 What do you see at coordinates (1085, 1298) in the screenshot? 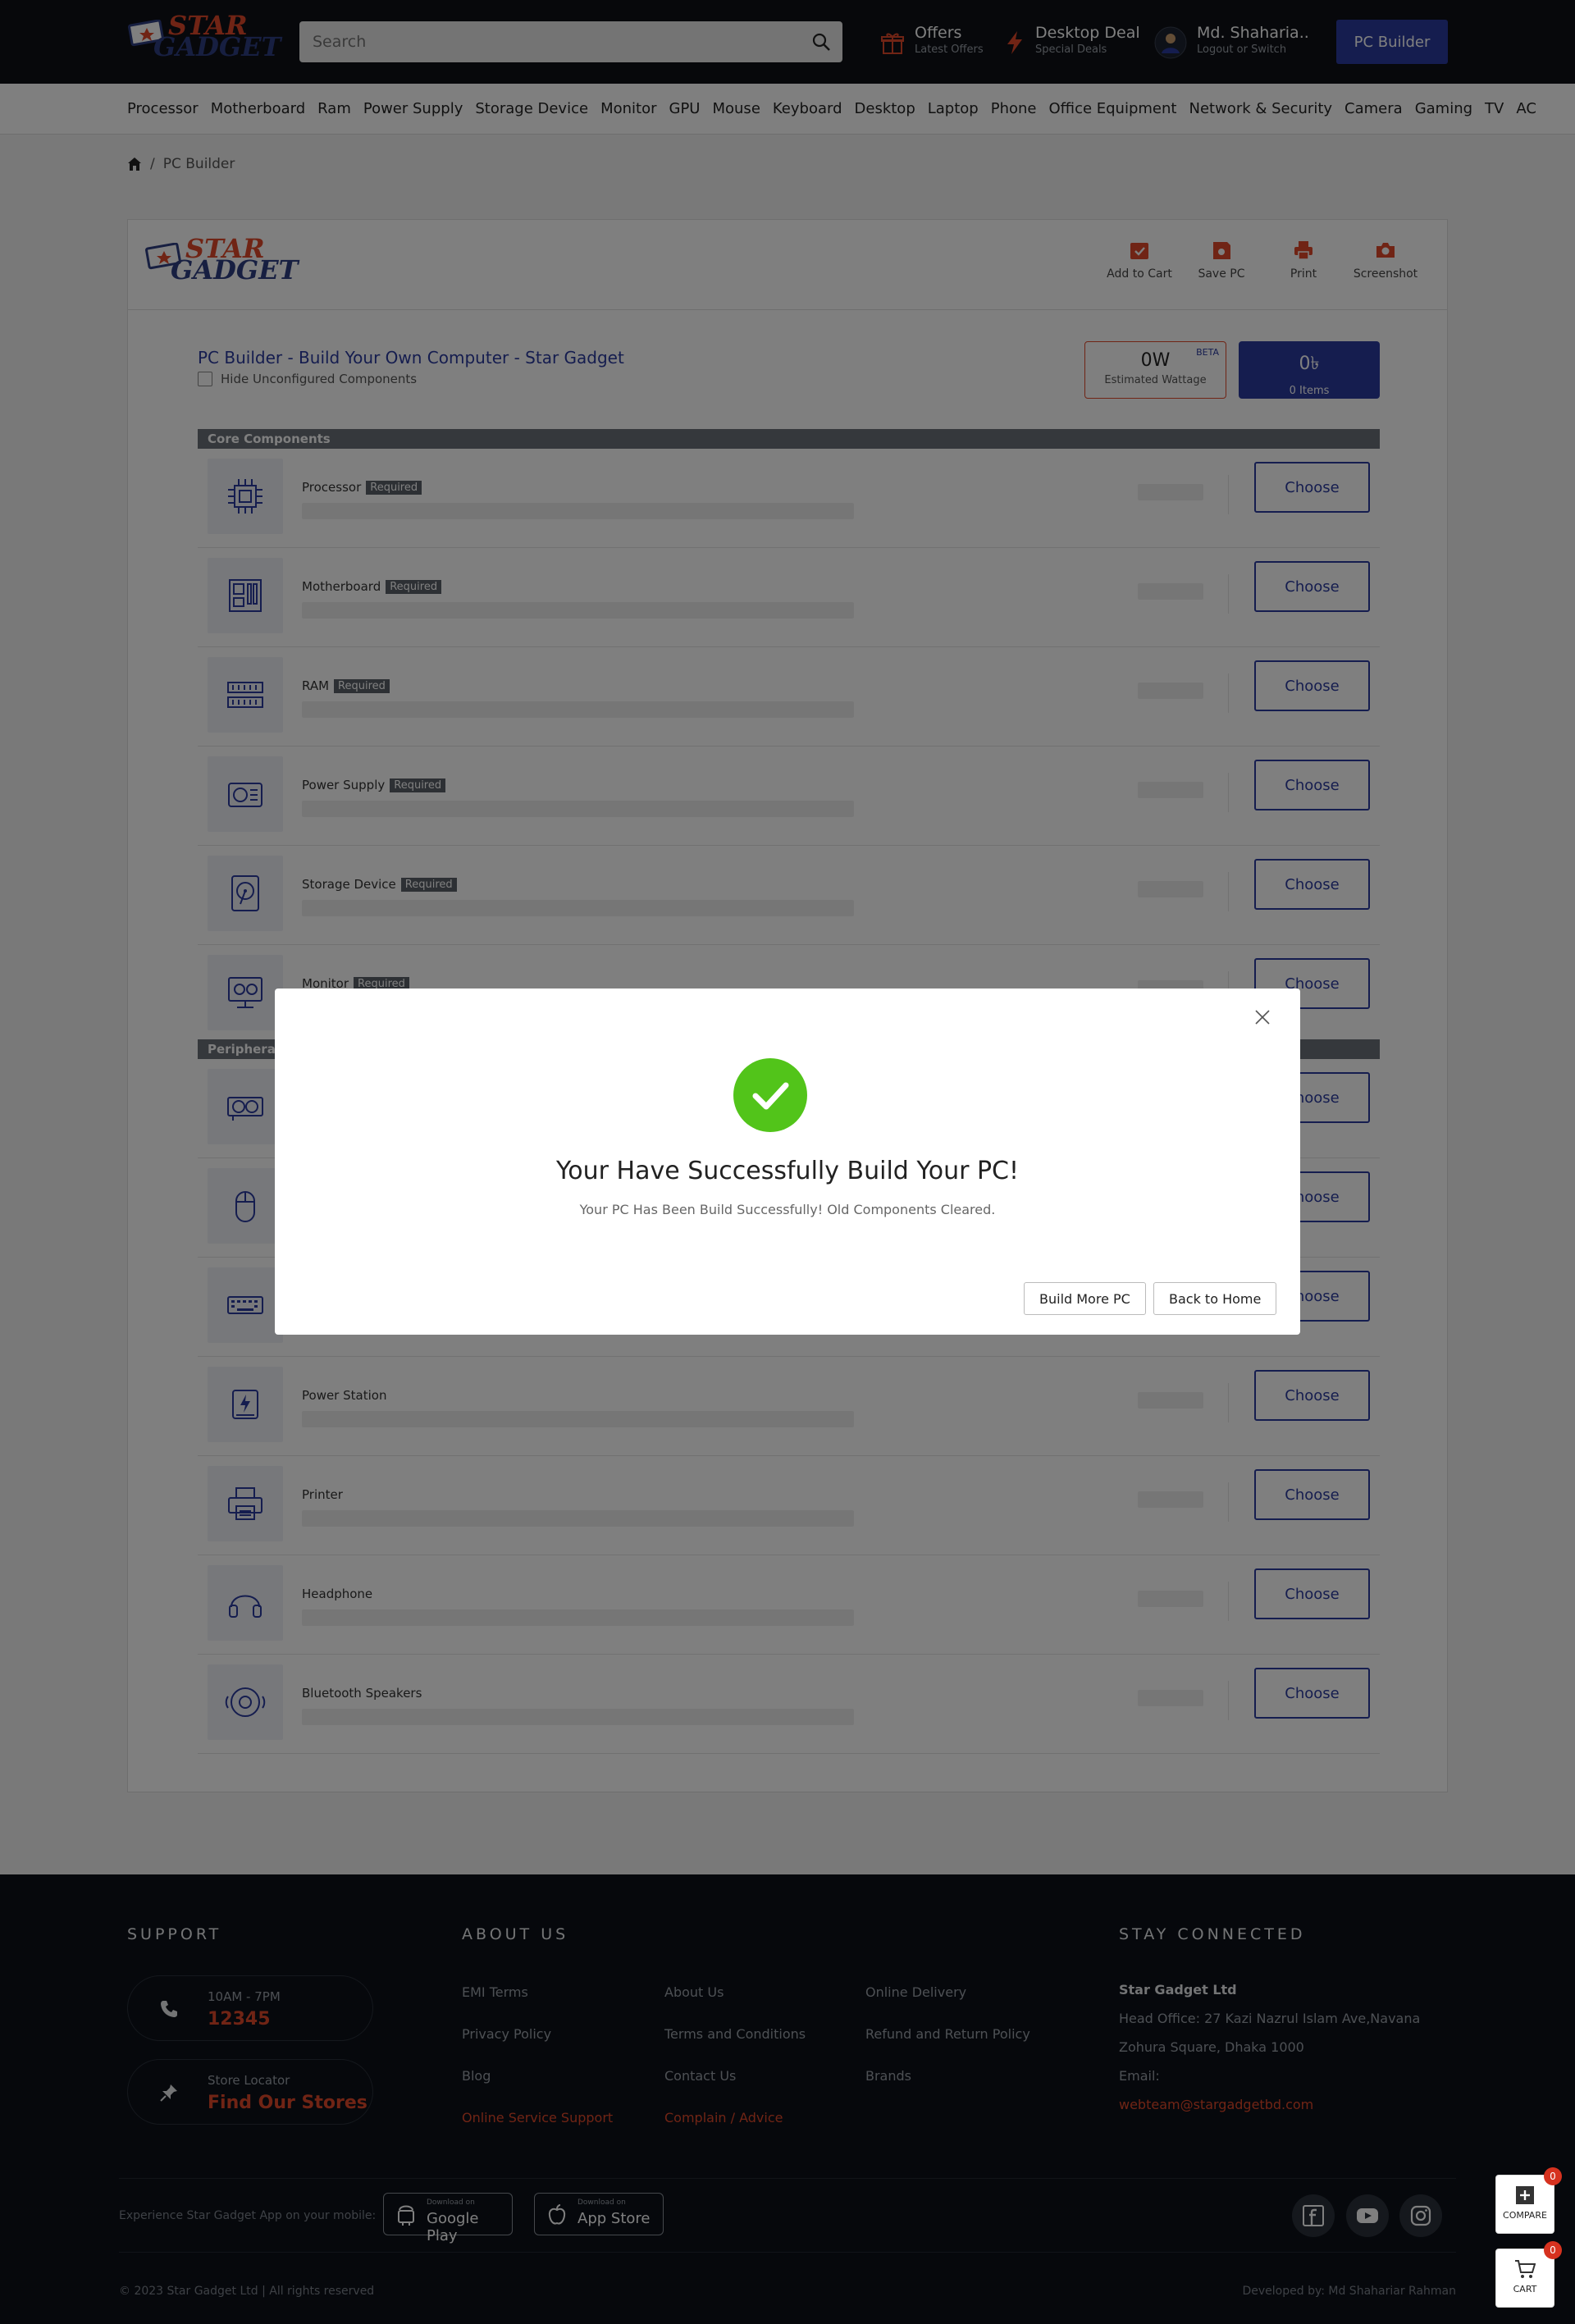
I see `build-more-pc-button: Build More PC` at bounding box center [1085, 1298].